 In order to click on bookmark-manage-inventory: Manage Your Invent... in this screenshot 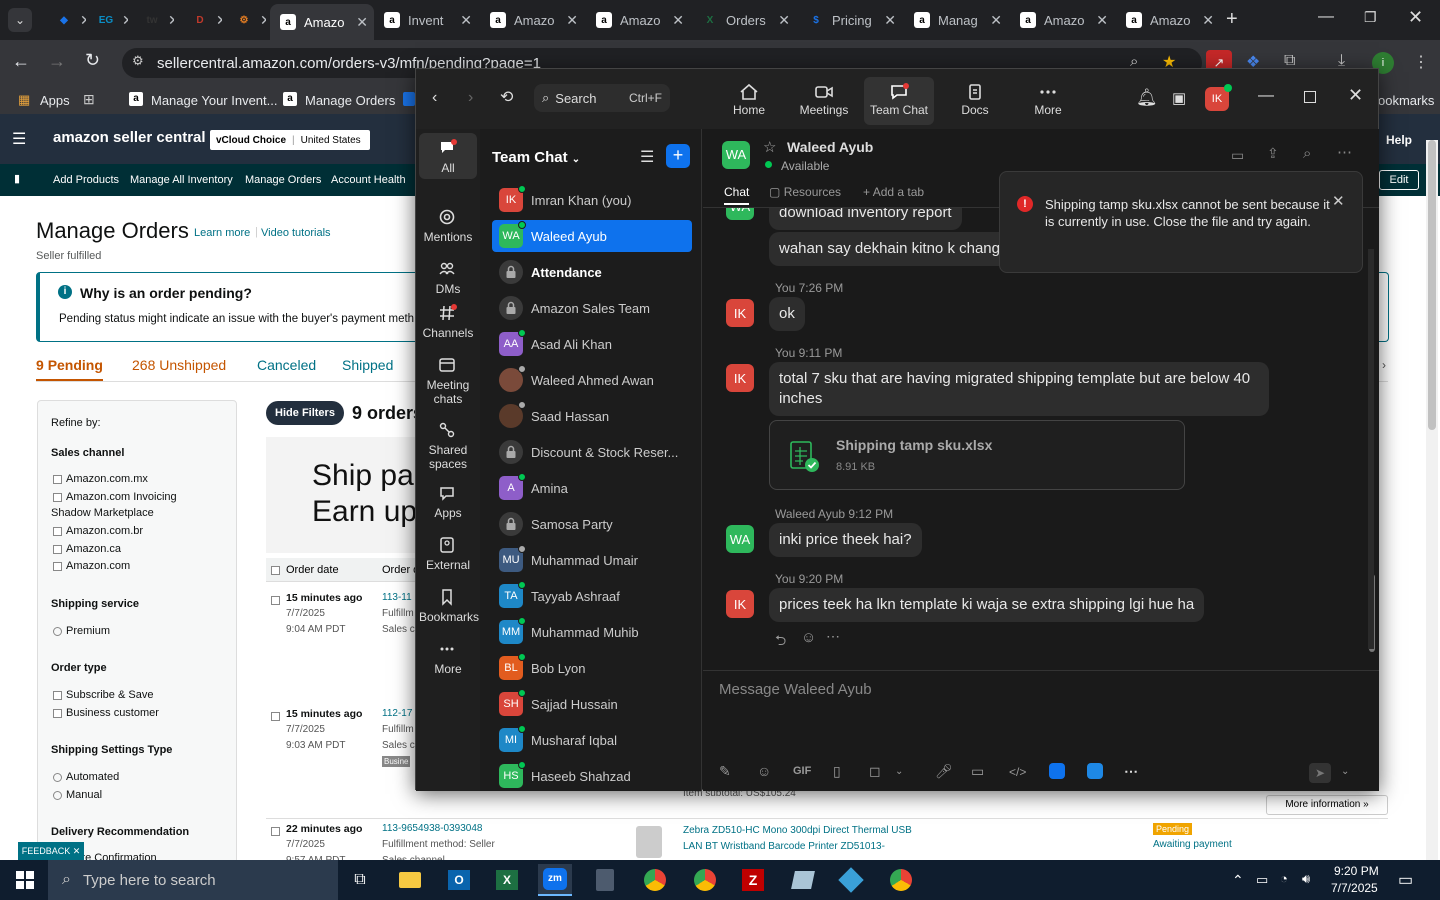, I will do `click(214, 100)`.